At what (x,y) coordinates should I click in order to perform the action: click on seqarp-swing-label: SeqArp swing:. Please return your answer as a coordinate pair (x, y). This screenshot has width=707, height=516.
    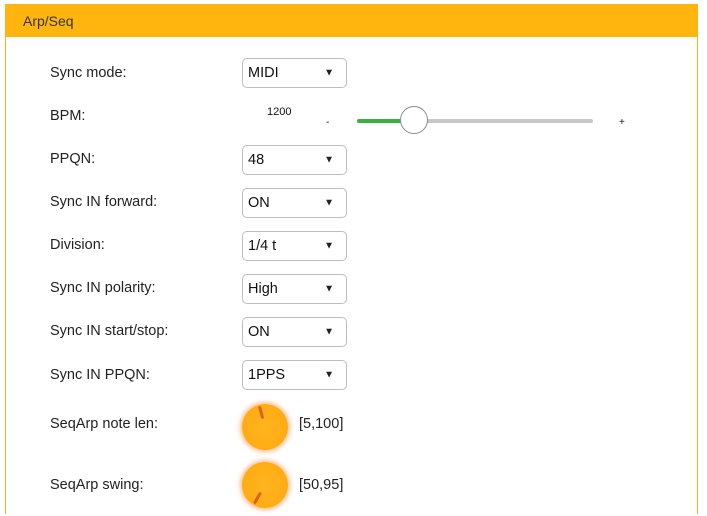
    Looking at the image, I should click on (97, 485).